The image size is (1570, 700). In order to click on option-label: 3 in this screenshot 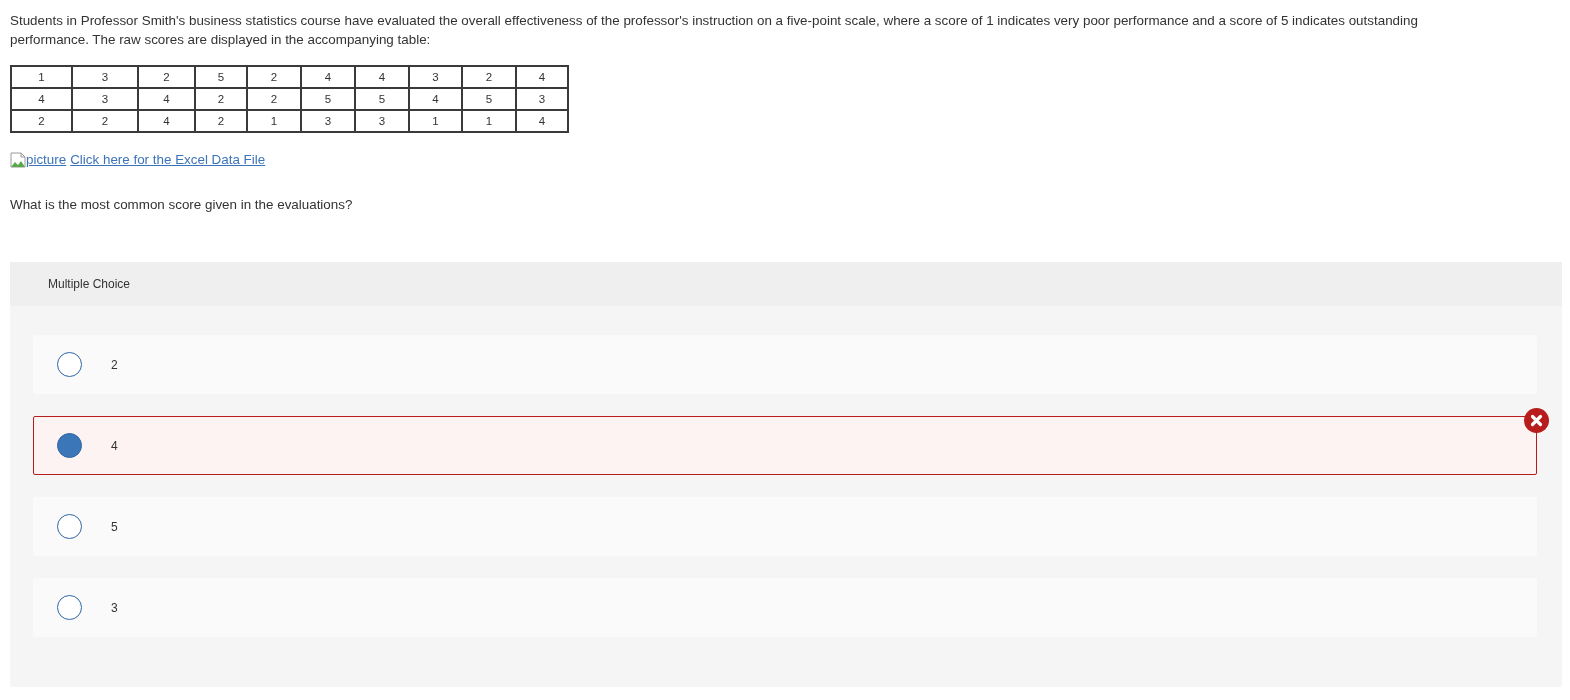, I will do `click(114, 608)`.